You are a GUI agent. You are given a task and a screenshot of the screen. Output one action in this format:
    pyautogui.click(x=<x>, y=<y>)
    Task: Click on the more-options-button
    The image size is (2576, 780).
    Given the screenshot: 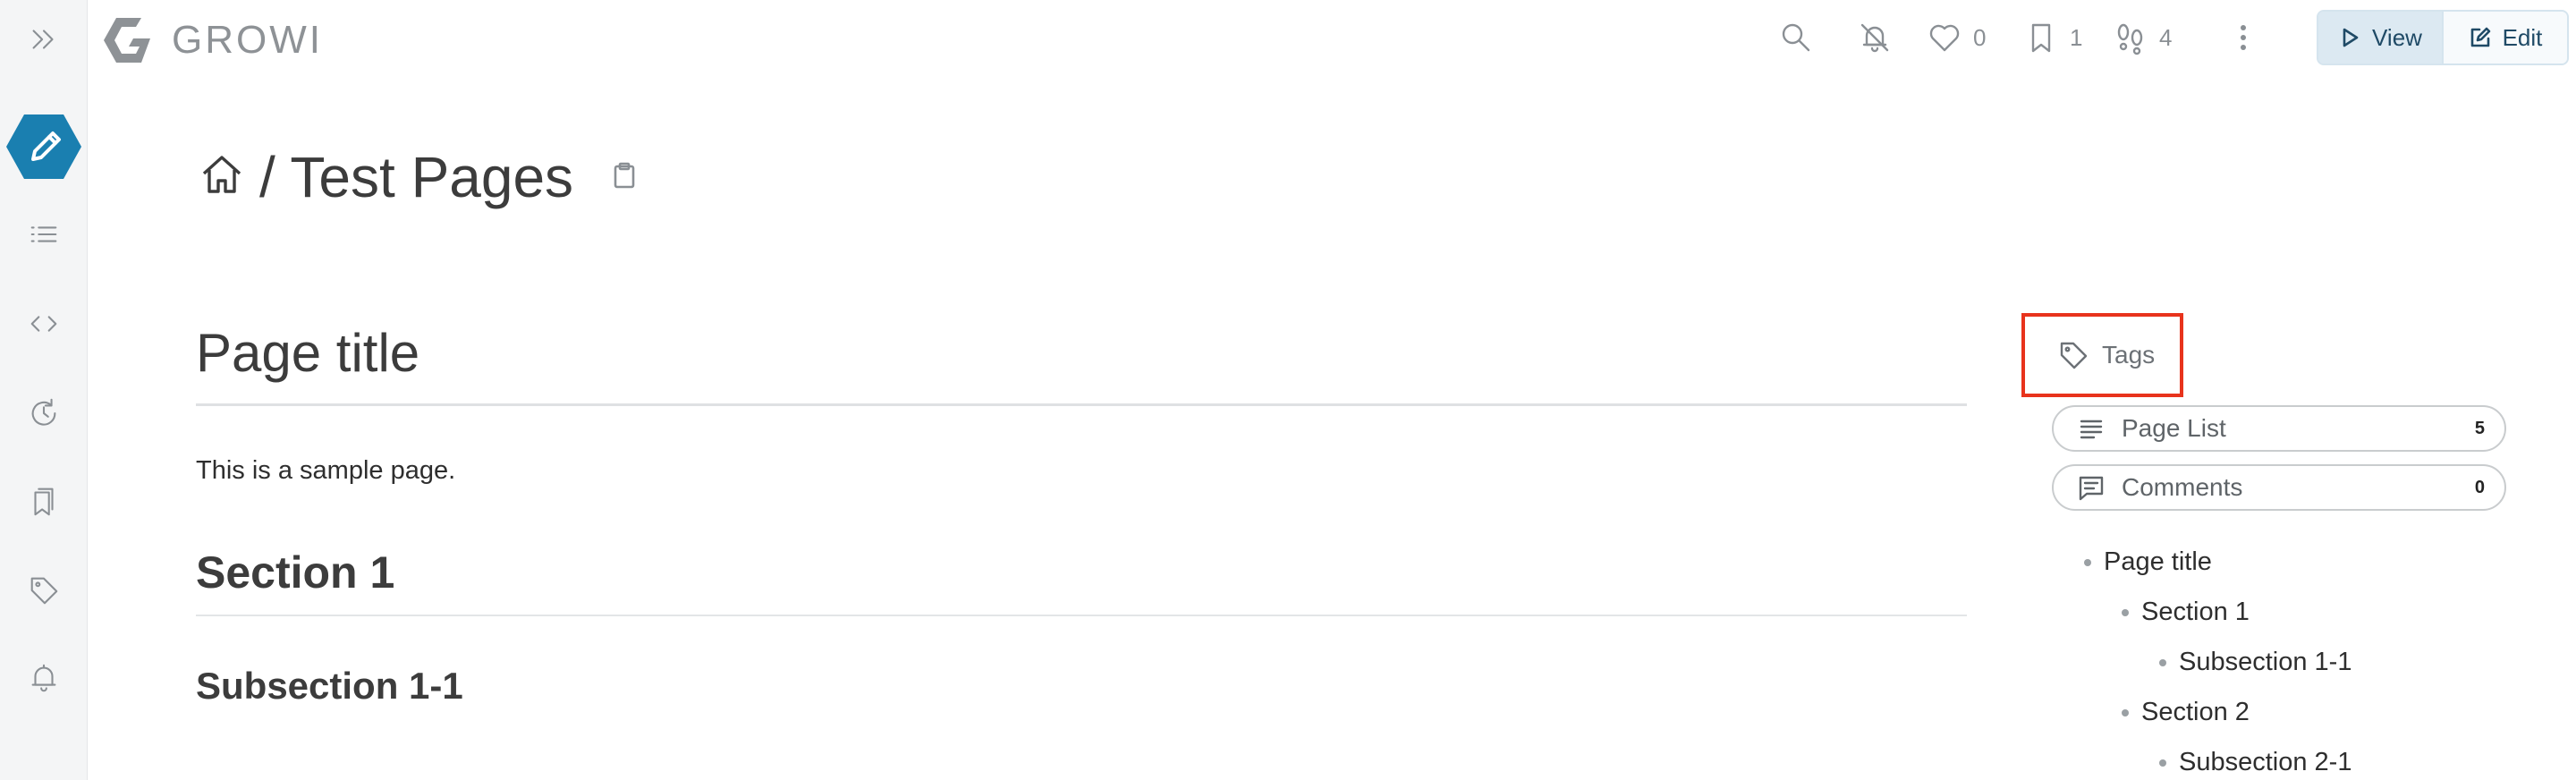 What is the action you would take?
    pyautogui.click(x=2243, y=38)
    